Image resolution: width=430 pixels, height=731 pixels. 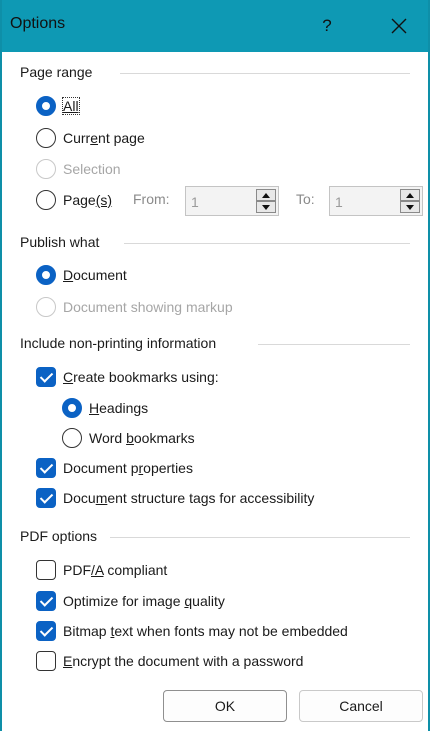 I want to click on dialog-title: Options, so click(x=38, y=23).